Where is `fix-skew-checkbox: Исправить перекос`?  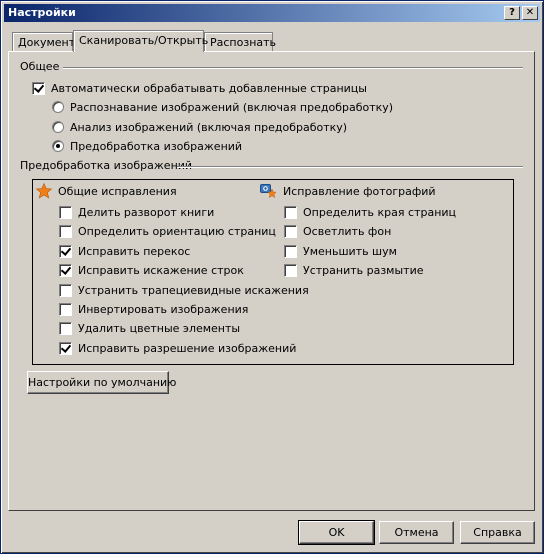
fix-skew-checkbox: Исправить перекос is located at coordinates (124, 251).